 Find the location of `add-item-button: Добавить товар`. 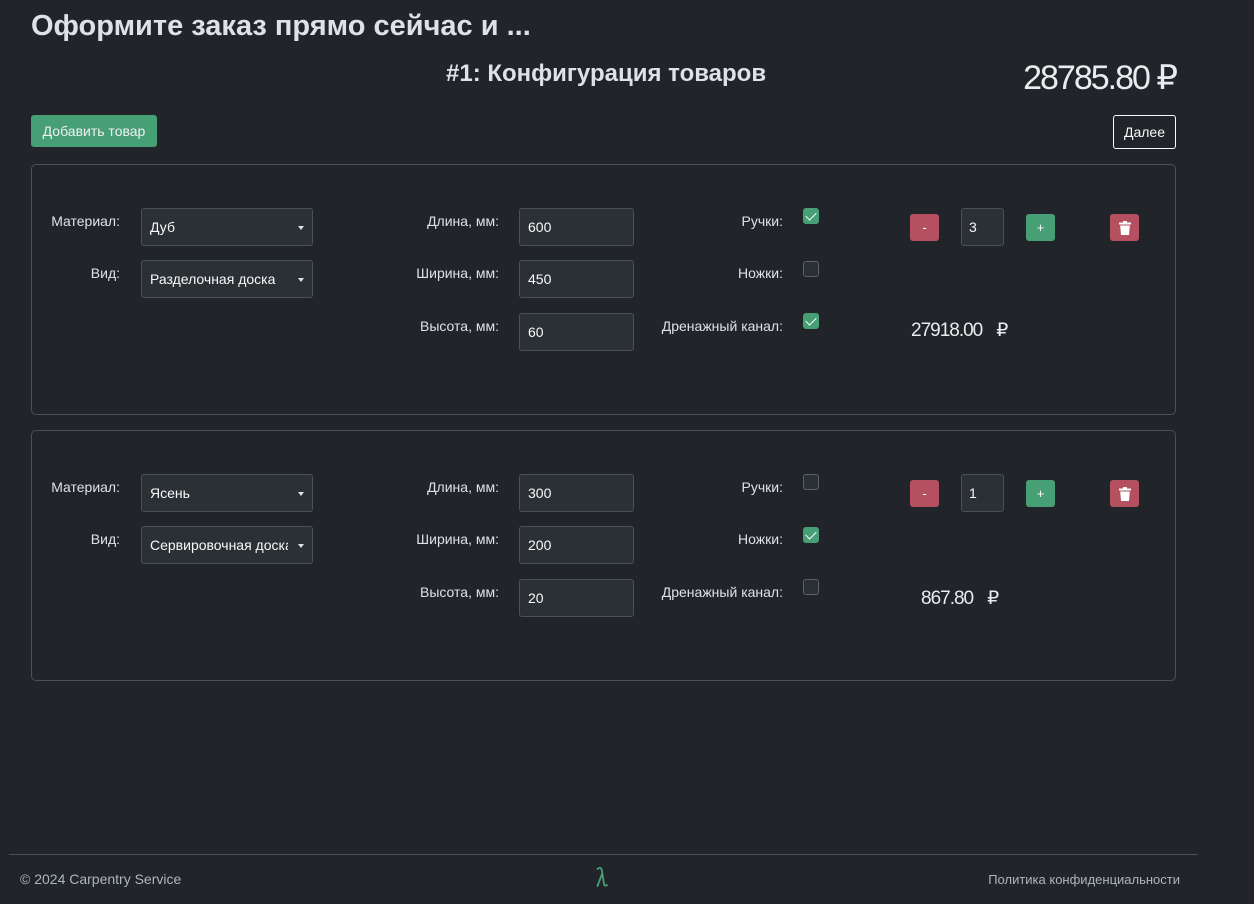

add-item-button: Добавить товар is located at coordinates (94, 131).